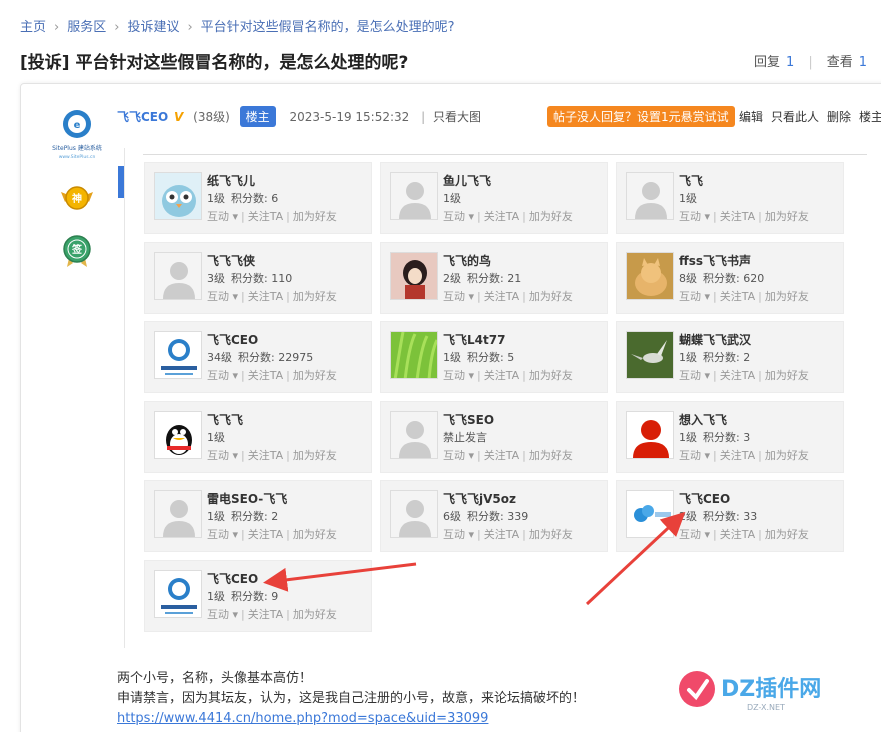 The height and width of the screenshot is (732, 881). Describe the element at coordinates (153, 27) in the screenshot. I see `breadcrumb-complaints: 投诉建议` at that location.